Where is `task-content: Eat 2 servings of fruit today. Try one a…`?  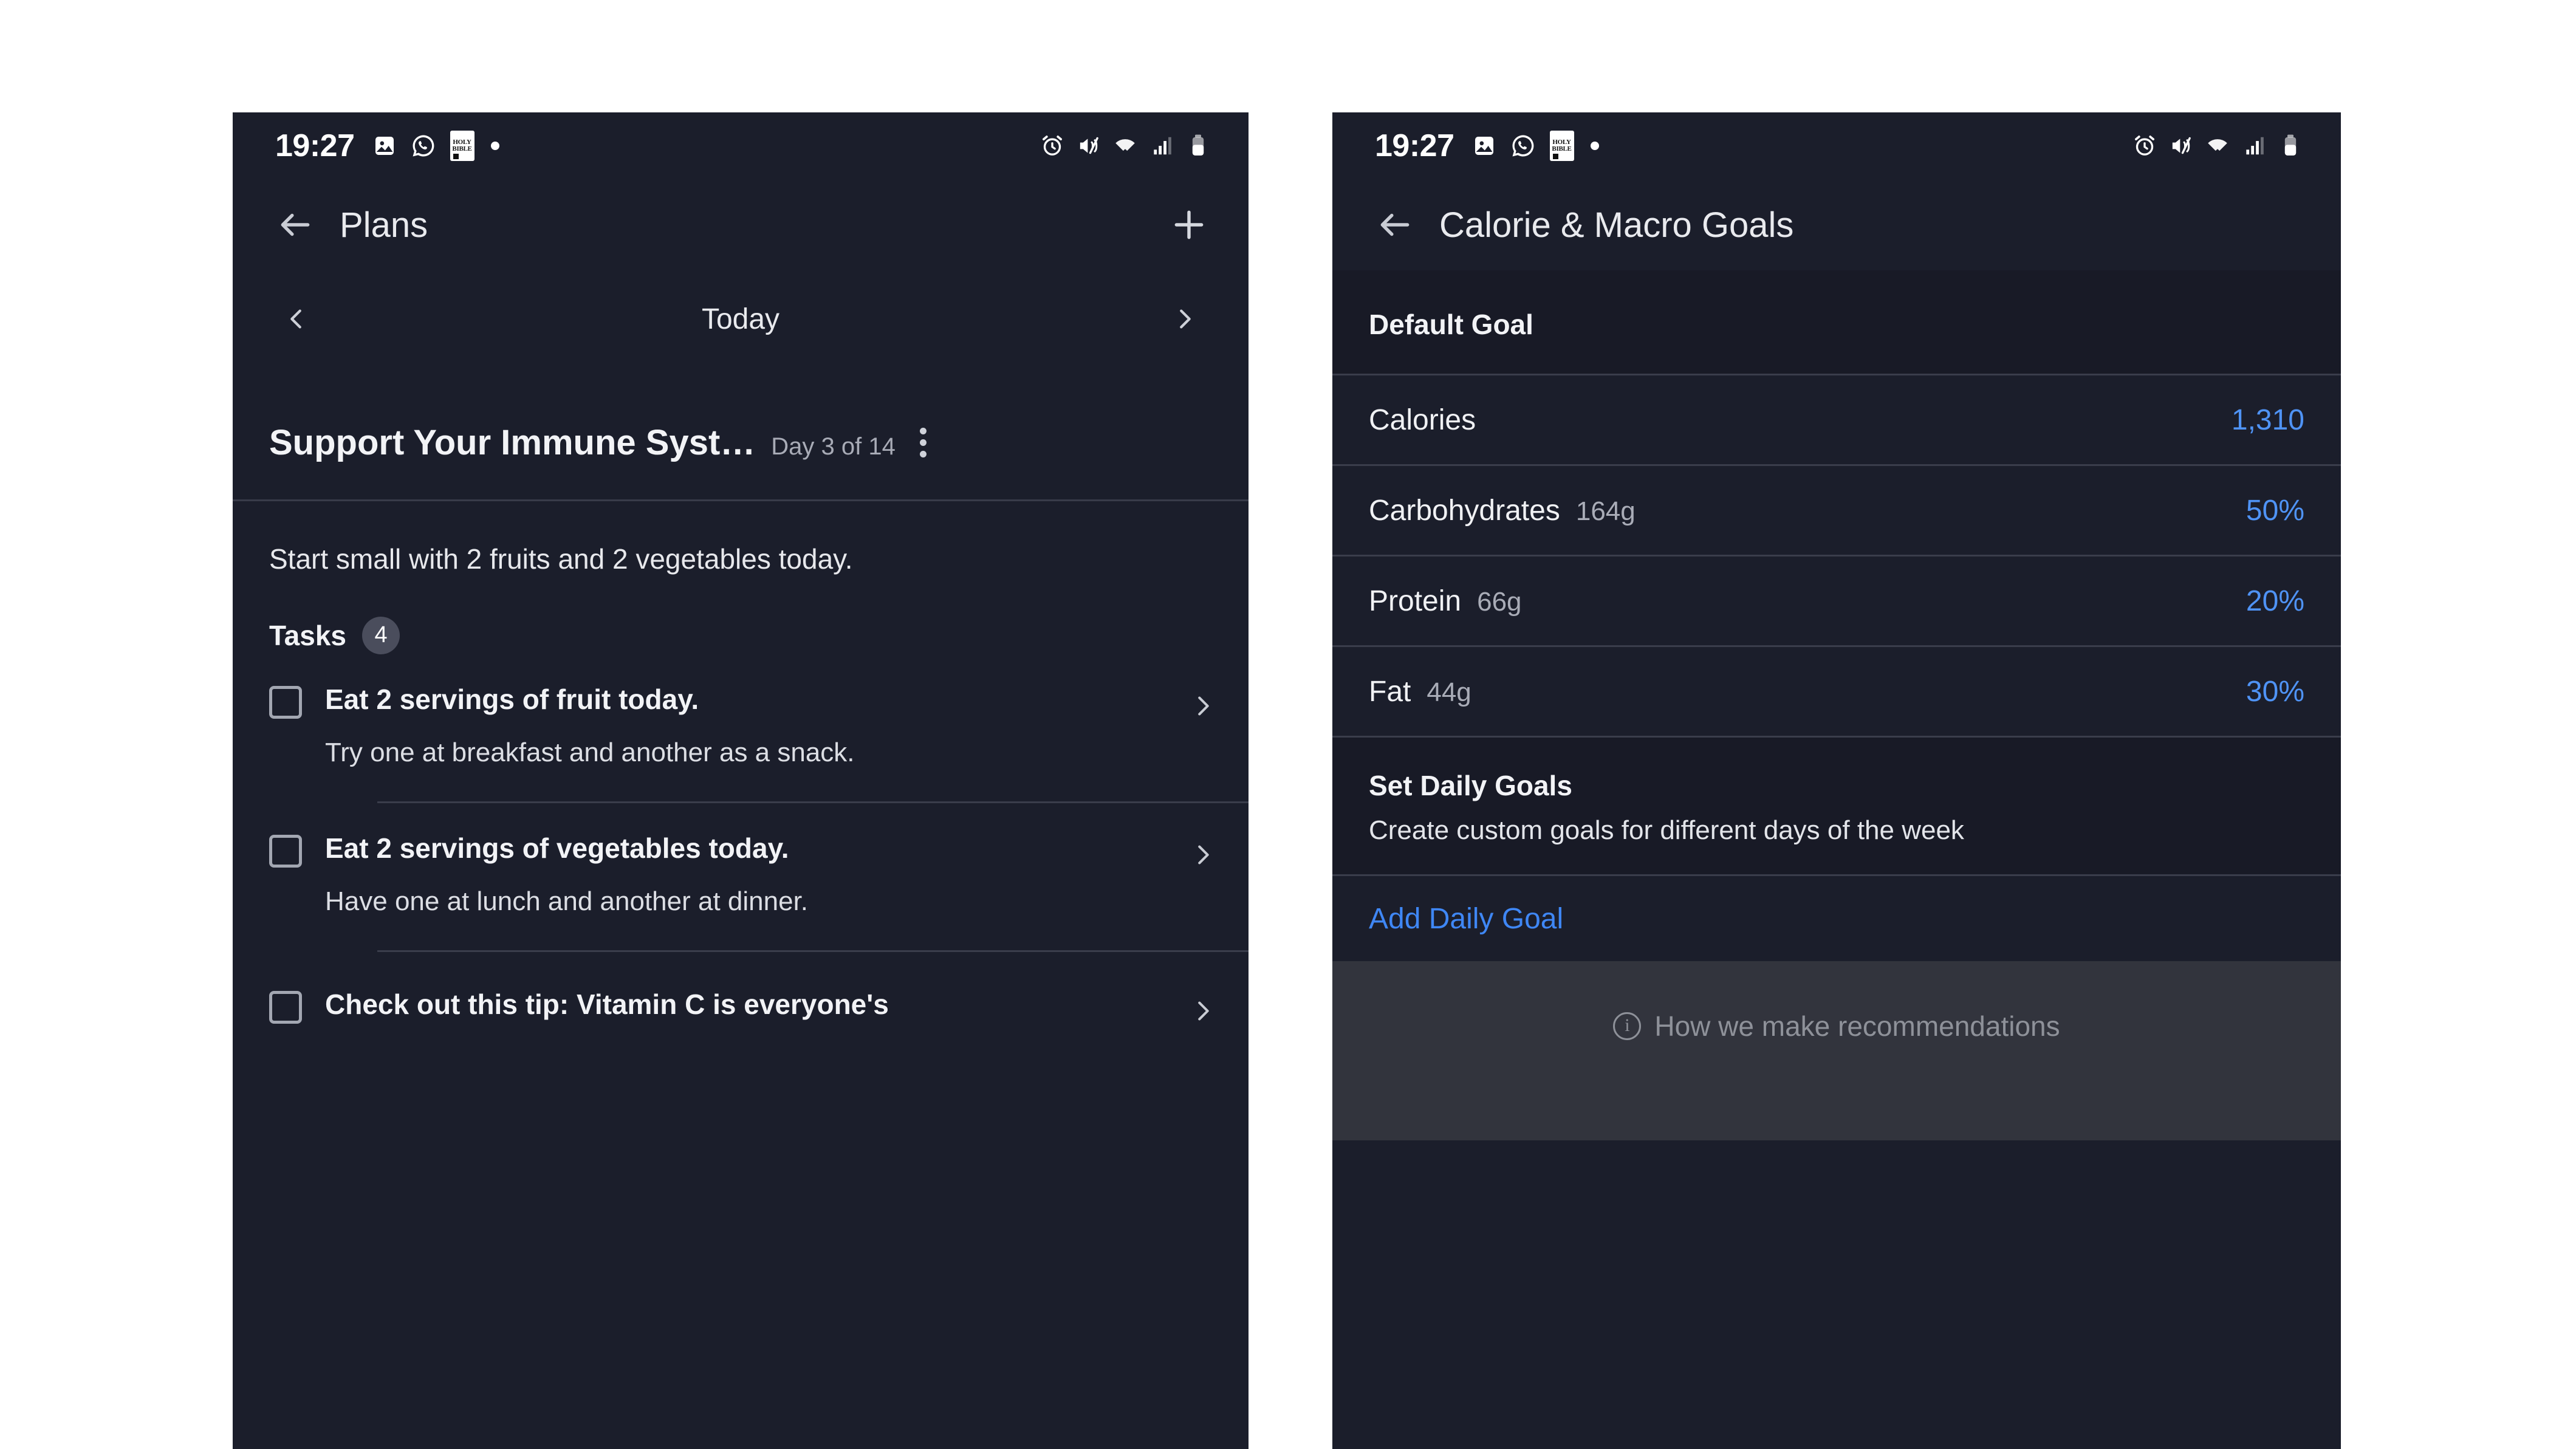
task-content: Eat 2 servings of fruit today. Try one a… is located at coordinates (742, 727).